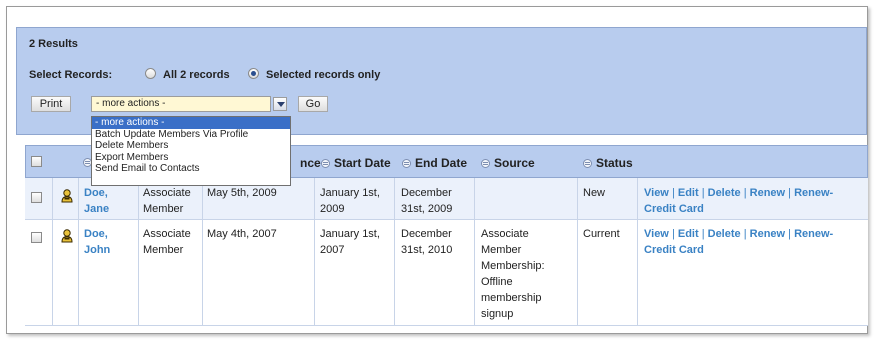 The width and height of the screenshot is (880, 340). Describe the element at coordinates (191, 123) in the screenshot. I see `dropdown-option: - more actions -` at that location.